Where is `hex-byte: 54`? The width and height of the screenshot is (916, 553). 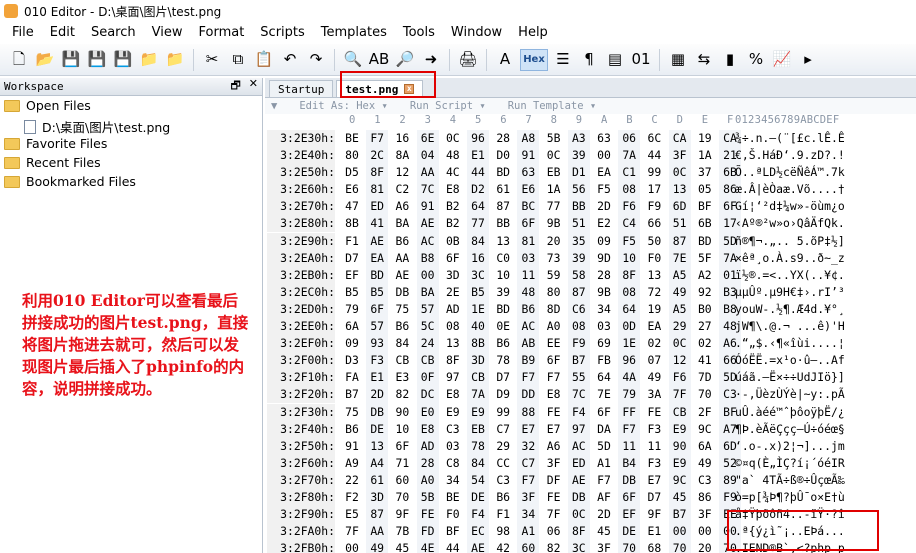 hex-byte: 54 is located at coordinates (478, 480).